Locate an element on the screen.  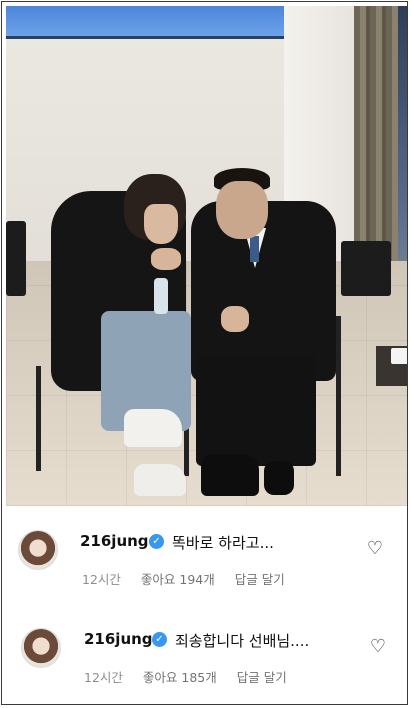
water-bottle is located at coordinates (161, 296).